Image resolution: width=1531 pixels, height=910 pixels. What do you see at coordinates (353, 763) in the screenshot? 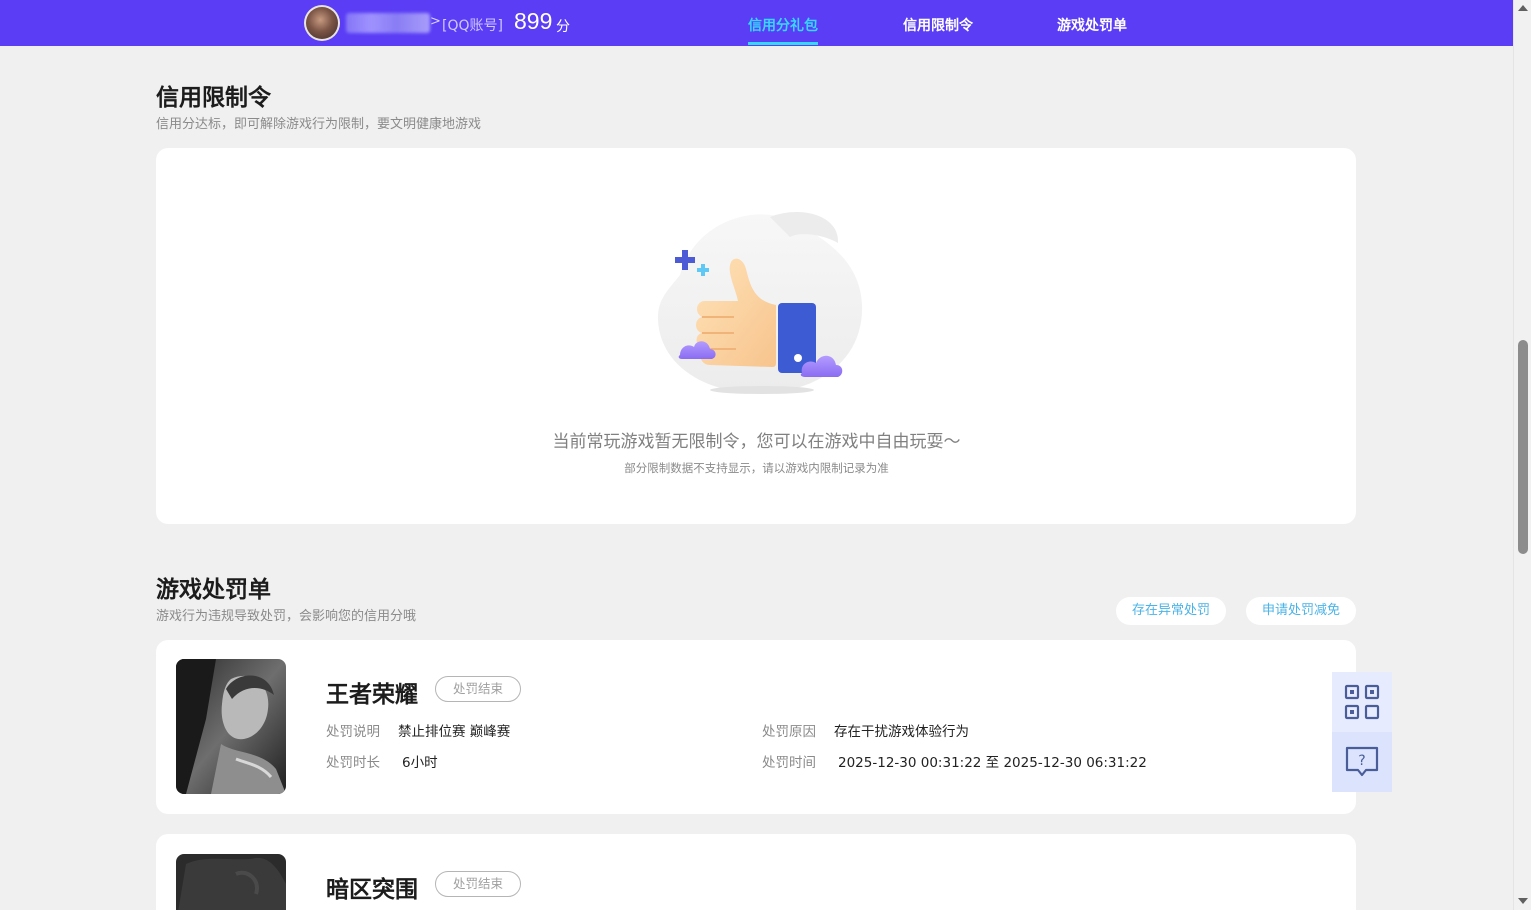
I see `penalty-duration-label: 处罚时长` at bounding box center [353, 763].